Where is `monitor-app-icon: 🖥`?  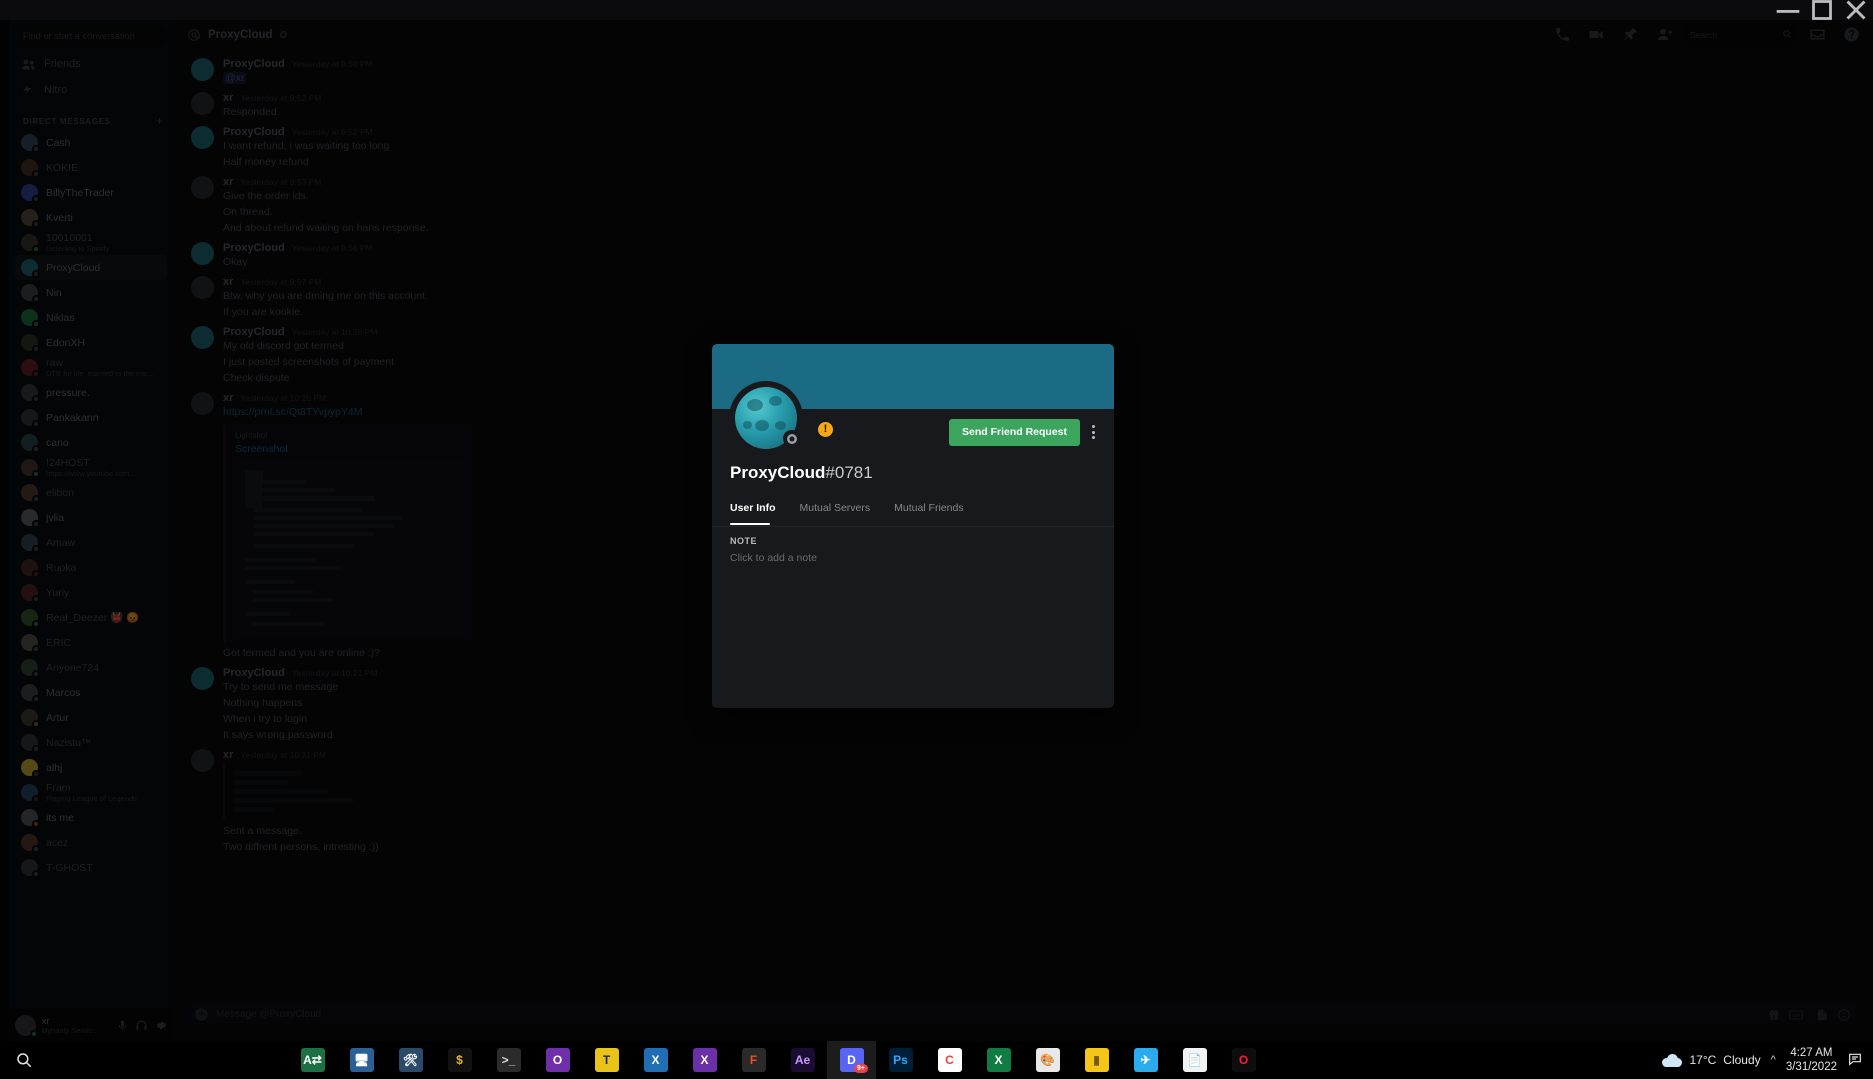
monitor-app-icon: 🖥 is located at coordinates (361, 1060).